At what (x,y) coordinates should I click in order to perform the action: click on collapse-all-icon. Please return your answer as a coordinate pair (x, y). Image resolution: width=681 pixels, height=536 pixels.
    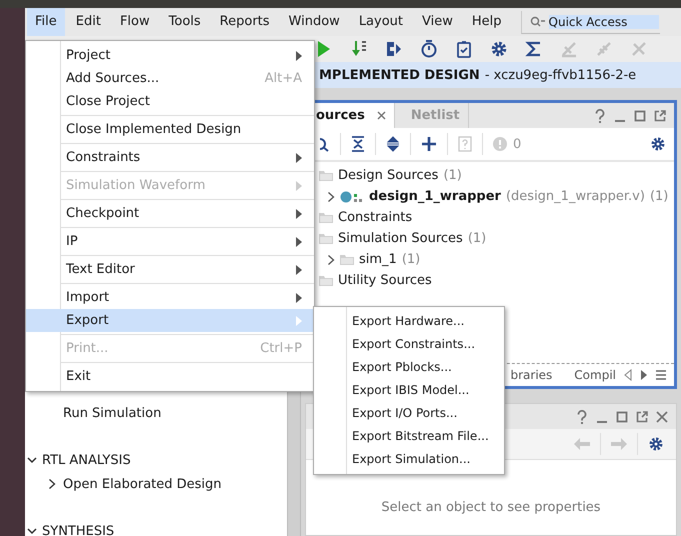
    Looking at the image, I should click on (358, 144).